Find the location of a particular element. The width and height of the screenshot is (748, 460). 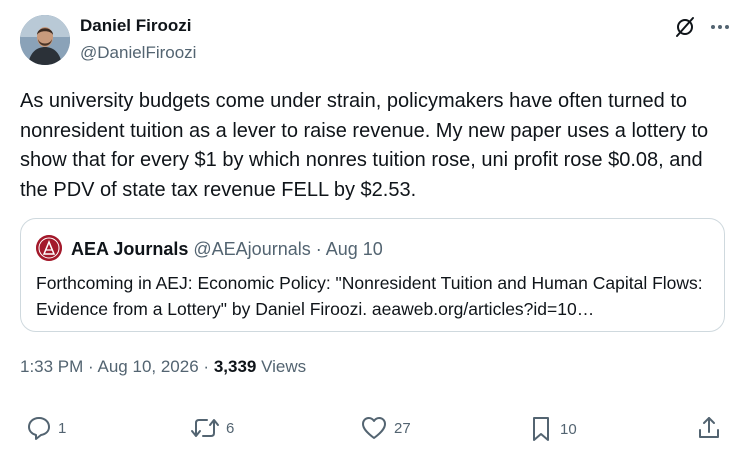

repost-button: 6 is located at coordinates (212, 428).